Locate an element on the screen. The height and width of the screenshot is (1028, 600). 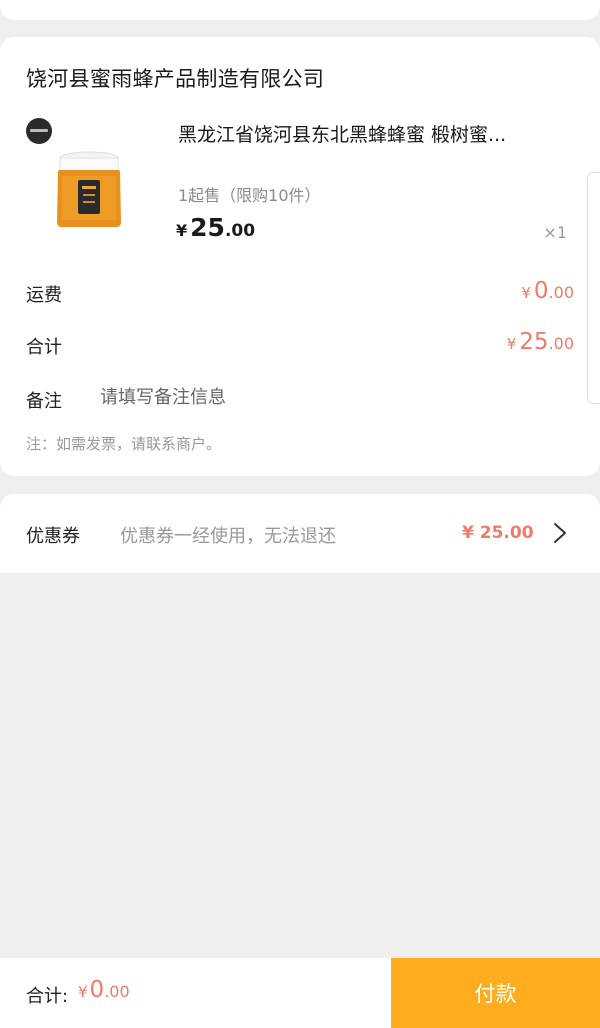
shipping-label: 运费 is located at coordinates (44, 295).